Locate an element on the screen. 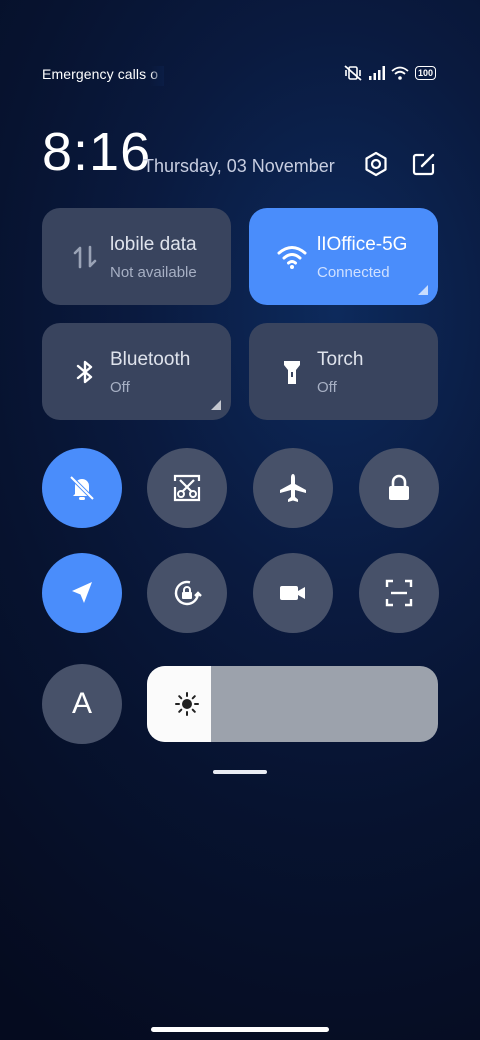  scissors-icon is located at coordinates (187, 488).